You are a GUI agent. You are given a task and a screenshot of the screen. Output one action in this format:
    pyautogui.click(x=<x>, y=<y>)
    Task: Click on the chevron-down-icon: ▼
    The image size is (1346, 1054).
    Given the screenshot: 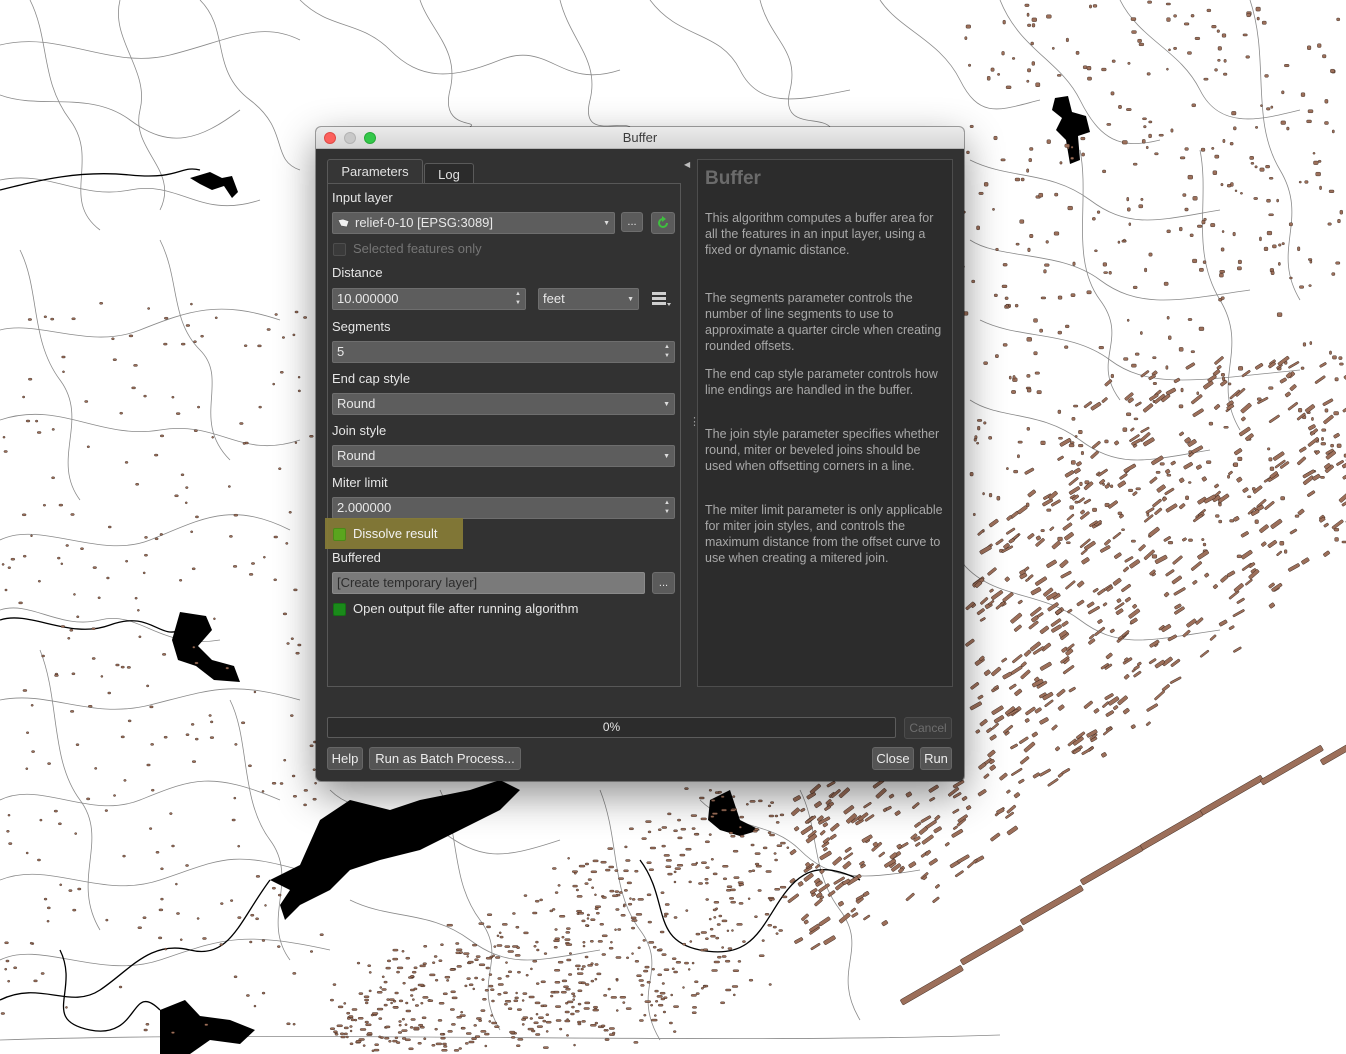 What is the action you would take?
    pyautogui.click(x=666, y=404)
    